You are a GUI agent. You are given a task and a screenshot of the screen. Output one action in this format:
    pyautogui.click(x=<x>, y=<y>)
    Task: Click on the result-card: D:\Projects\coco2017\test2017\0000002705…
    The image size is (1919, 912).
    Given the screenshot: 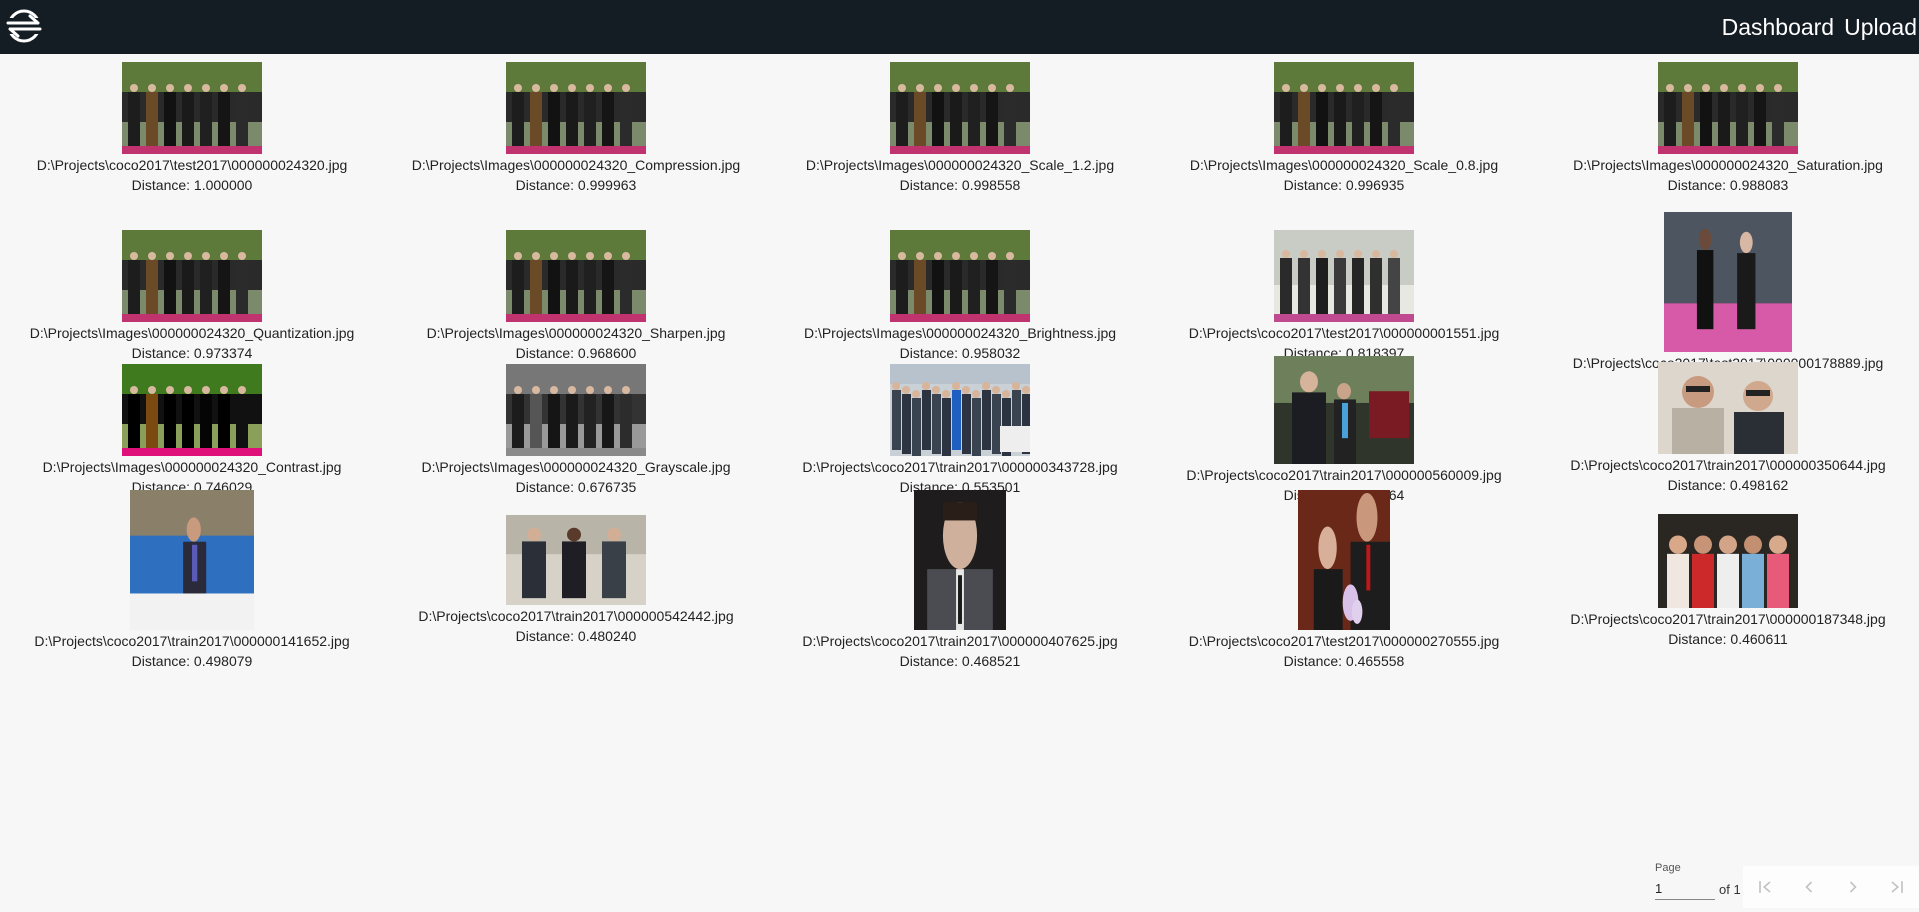 What is the action you would take?
    pyautogui.click(x=1344, y=580)
    